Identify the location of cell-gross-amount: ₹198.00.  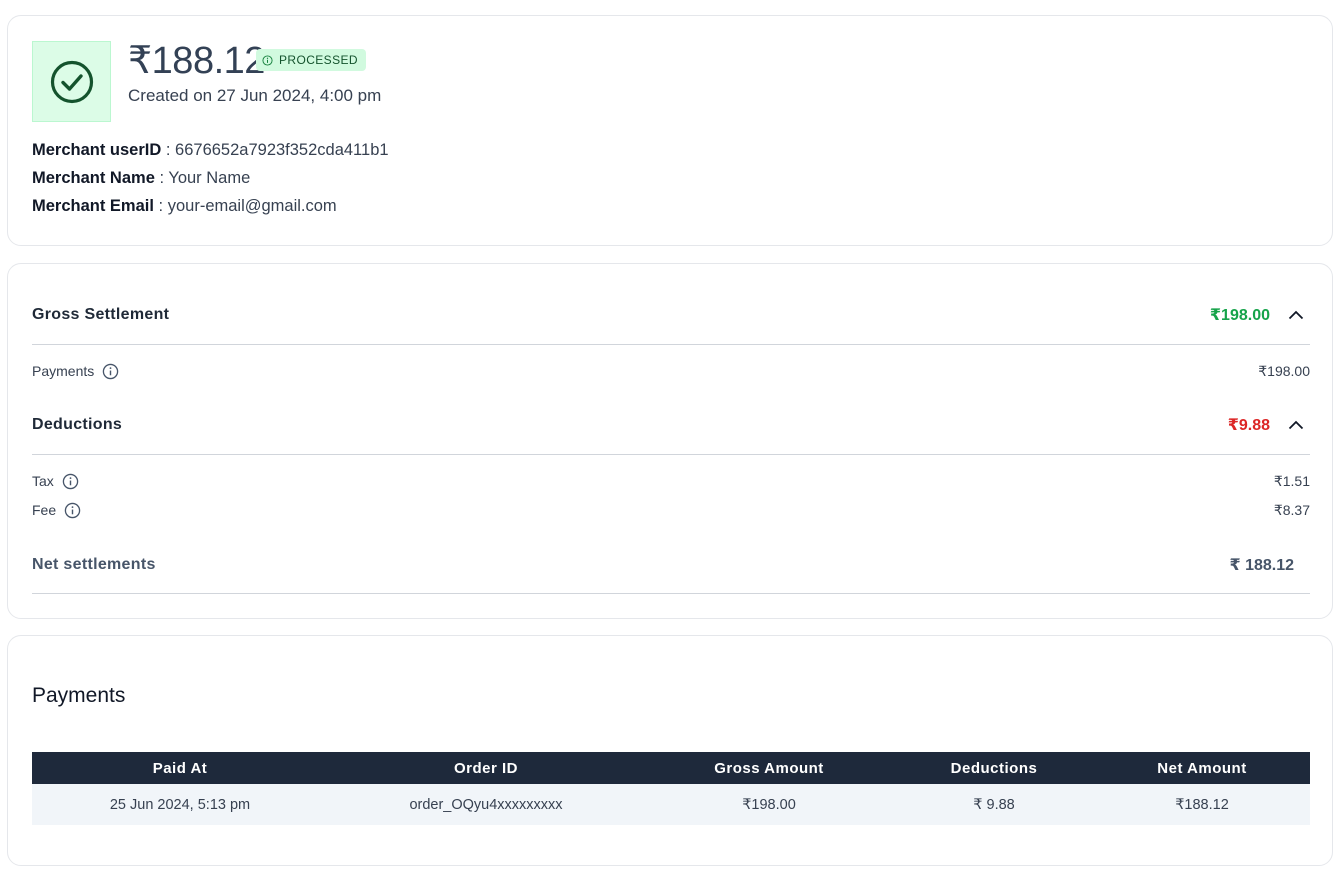
(769, 804).